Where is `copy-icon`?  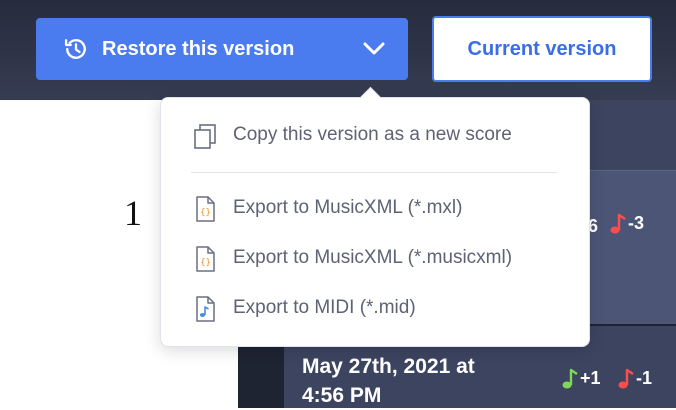 copy-icon is located at coordinates (205, 136).